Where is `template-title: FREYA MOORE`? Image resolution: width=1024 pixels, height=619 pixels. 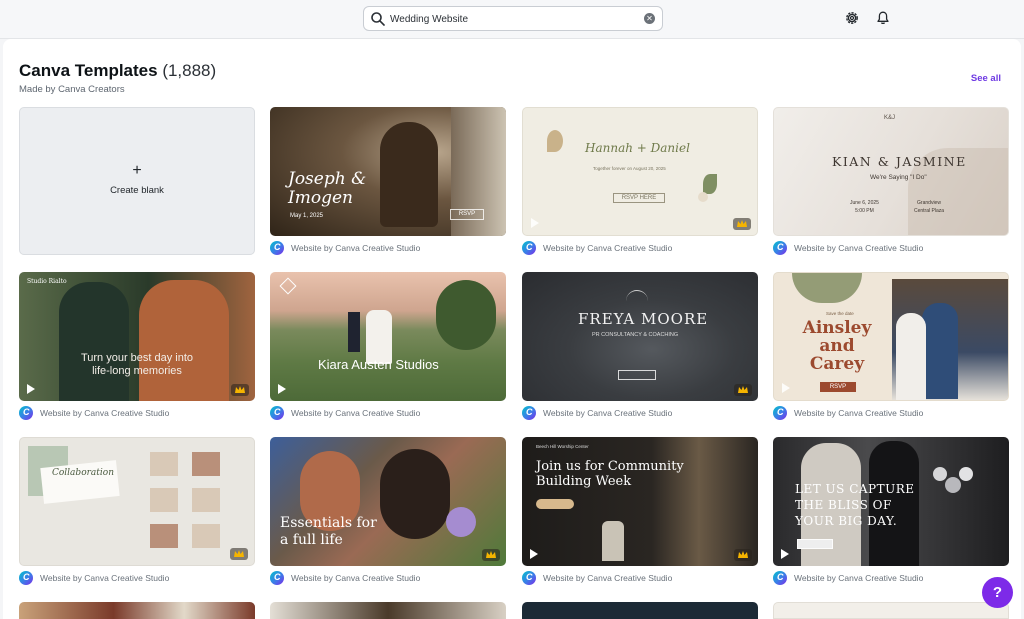
template-title: FREYA MOORE is located at coordinates (643, 319).